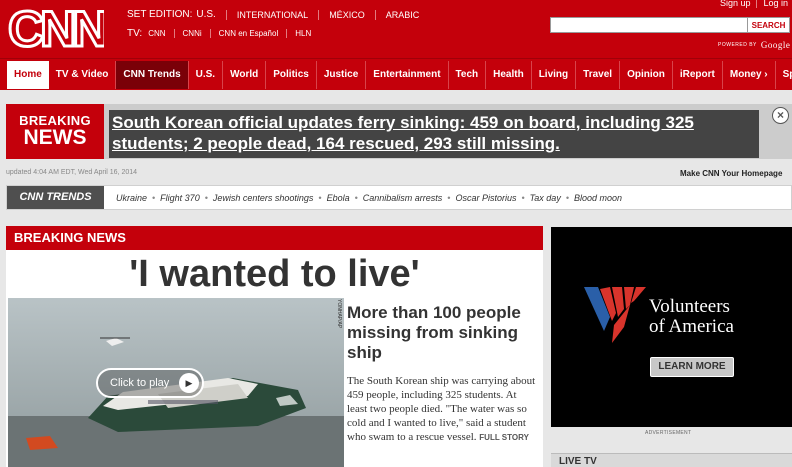 Image resolution: width=792 pixels, height=467 pixels. What do you see at coordinates (407, 75) in the screenshot?
I see `nav-entertainment: Entertainment` at bounding box center [407, 75].